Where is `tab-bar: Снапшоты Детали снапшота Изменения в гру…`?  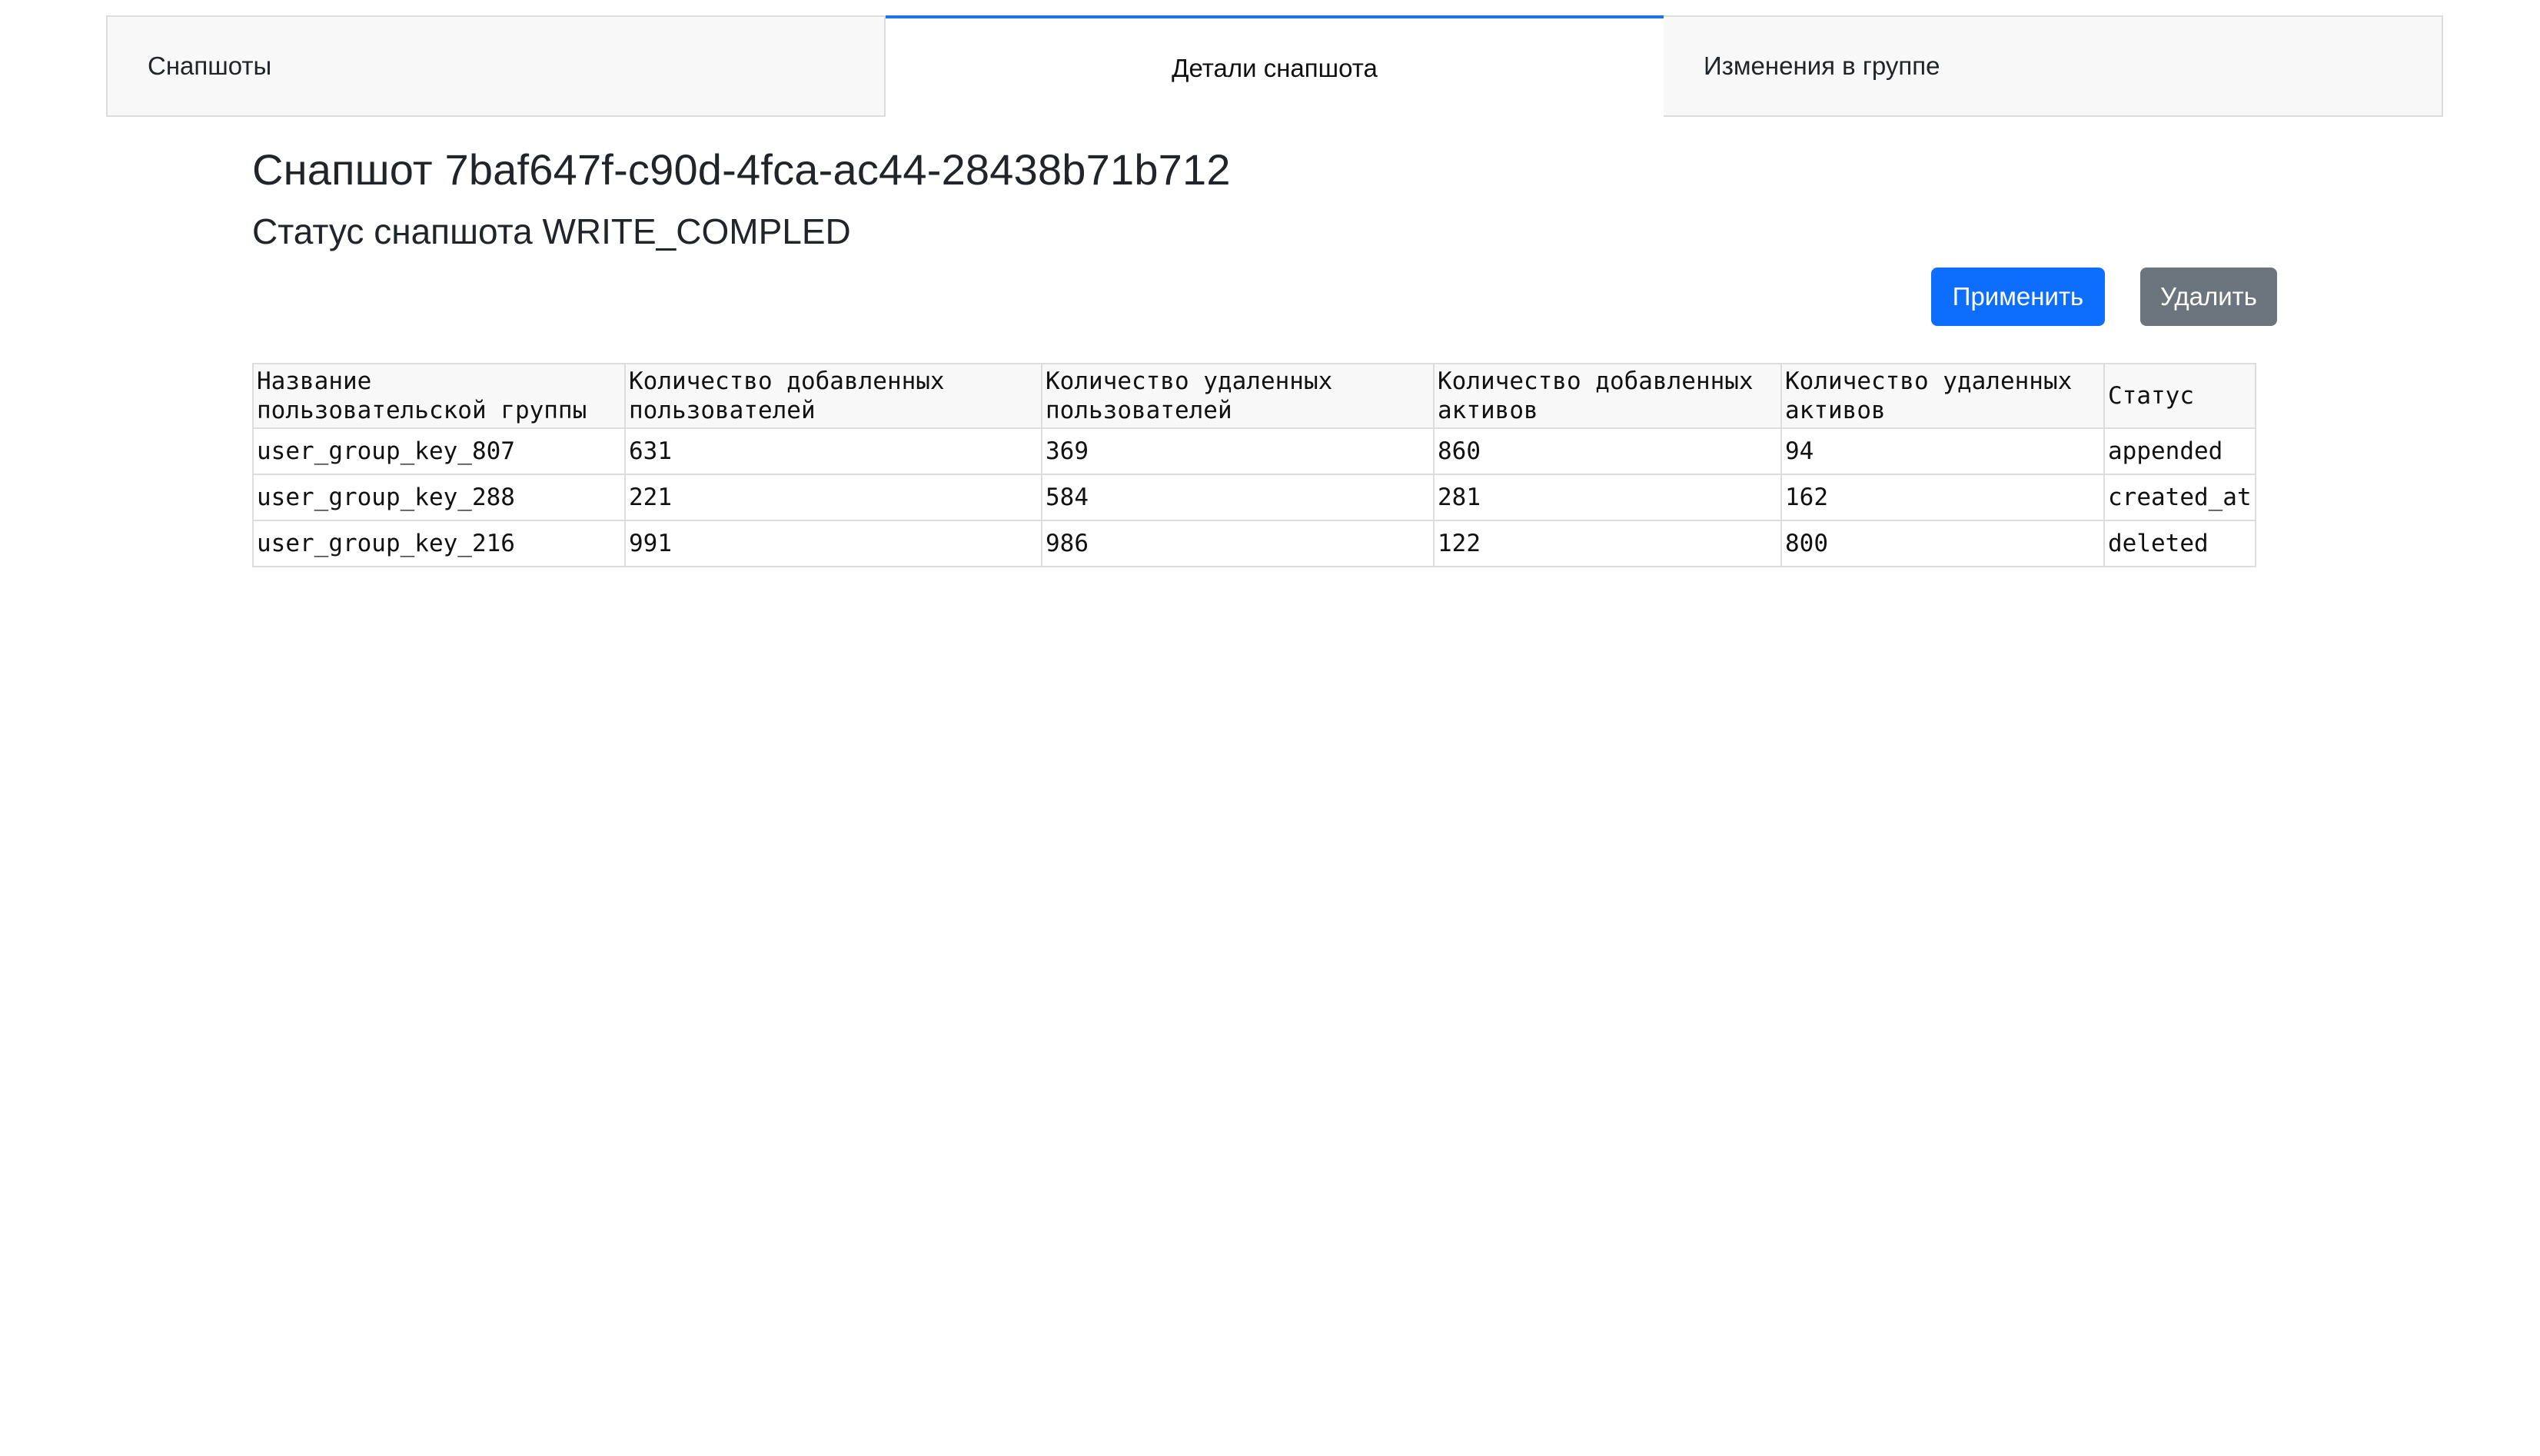 tab-bar: Снапшоты Детали снапшота Изменения в гру… is located at coordinates (1274, 66).